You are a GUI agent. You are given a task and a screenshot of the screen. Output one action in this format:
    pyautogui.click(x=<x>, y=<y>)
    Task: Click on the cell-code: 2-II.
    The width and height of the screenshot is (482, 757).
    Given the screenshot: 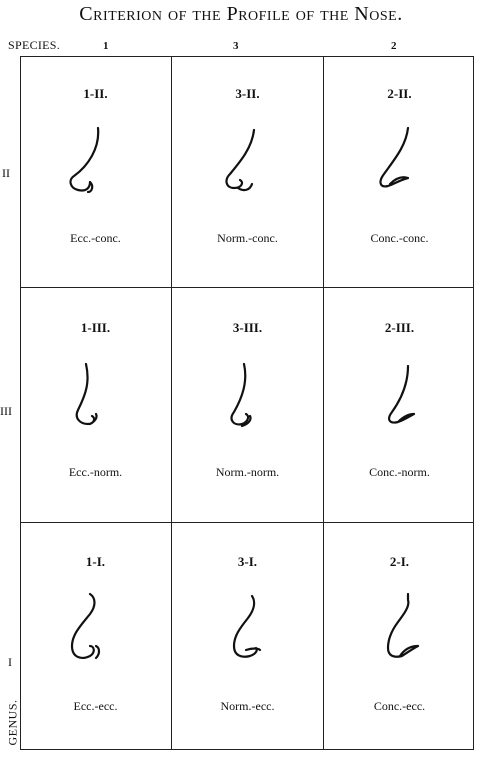 What is the action you would take?
    pyautogui.click(x=399, y=93)
    